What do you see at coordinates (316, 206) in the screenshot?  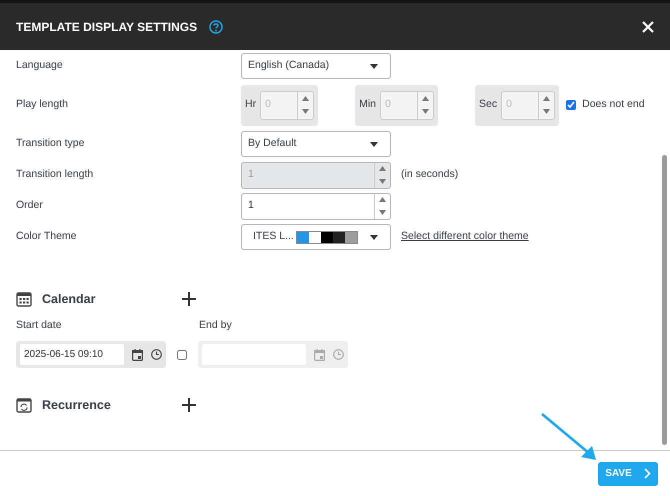 I see `number-field: 1` at bounding box center [316, 206].